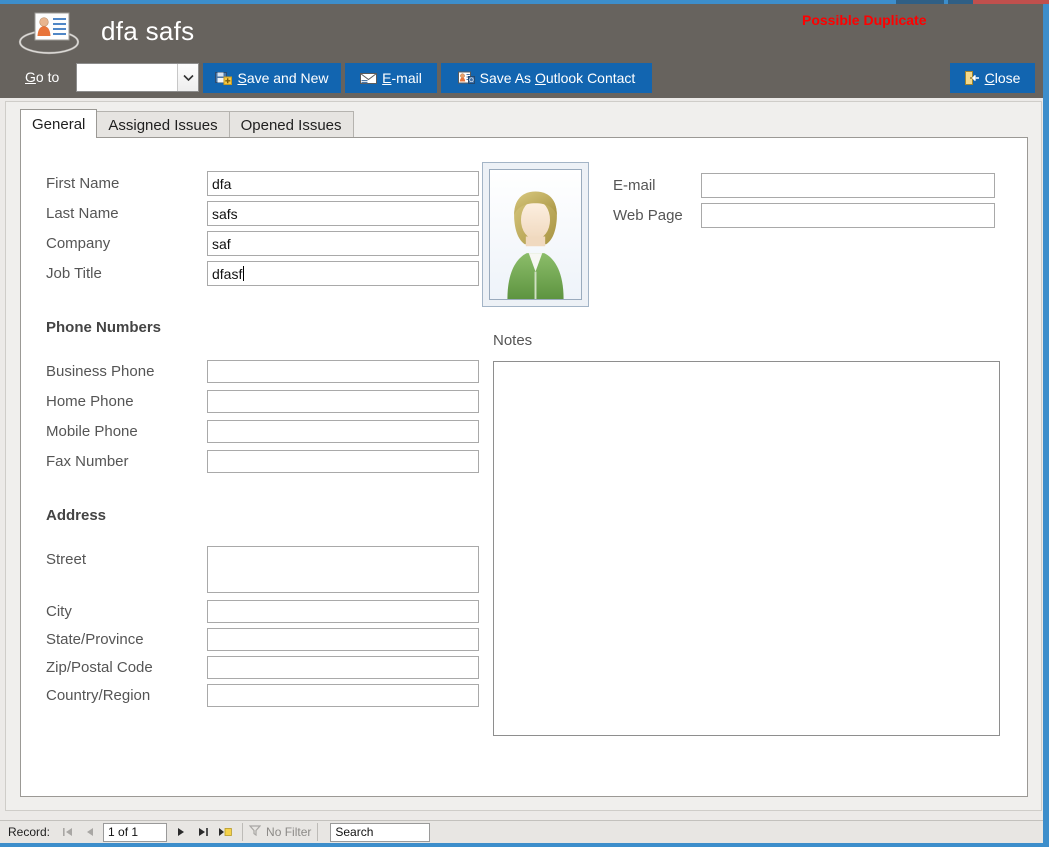 This screenshot has width=1049, height=847. I want to click on save-and-new-label: Save and New, so click(283, 78).